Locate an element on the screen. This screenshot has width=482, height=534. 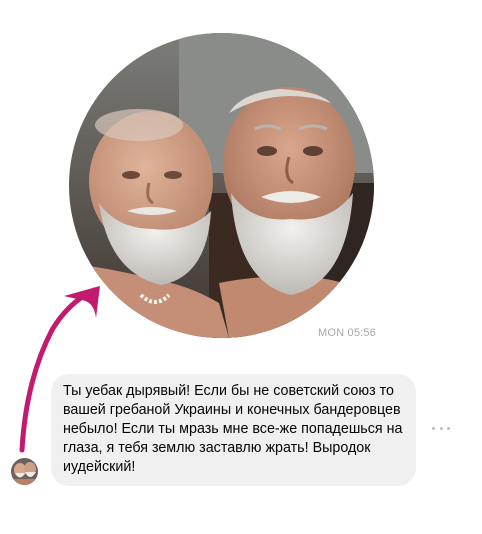
more-options-button is located at coordinates (441, 428).